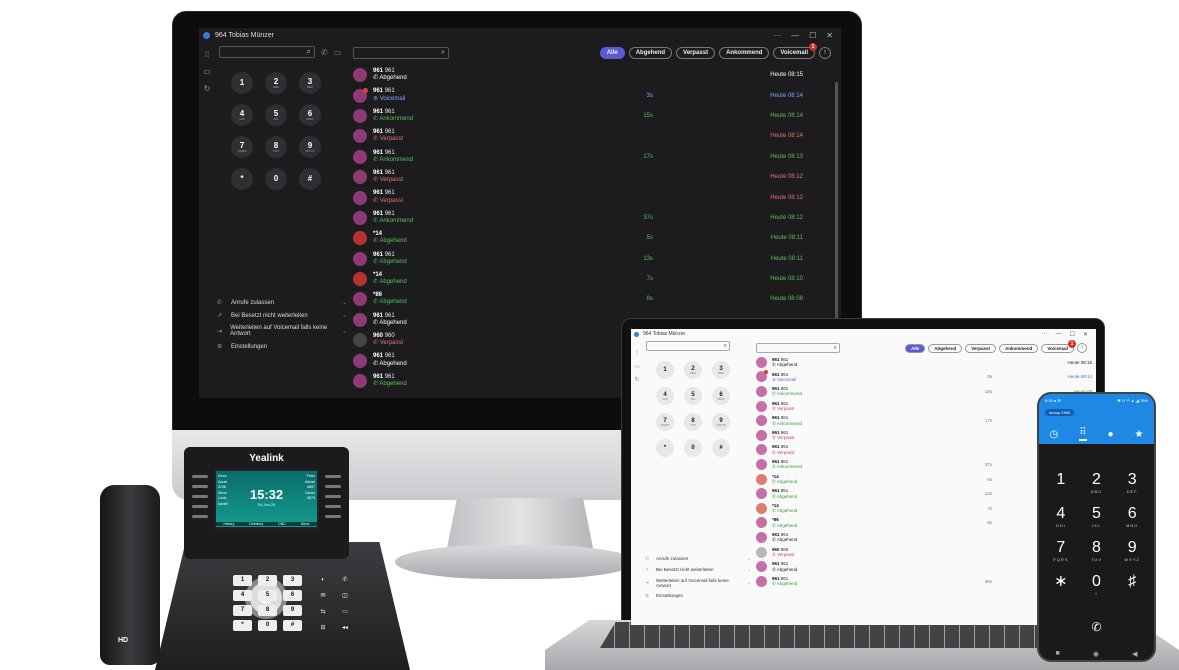 The image size is (1179, 670). I want to click on call-icon: ✆, so click(324, 52).